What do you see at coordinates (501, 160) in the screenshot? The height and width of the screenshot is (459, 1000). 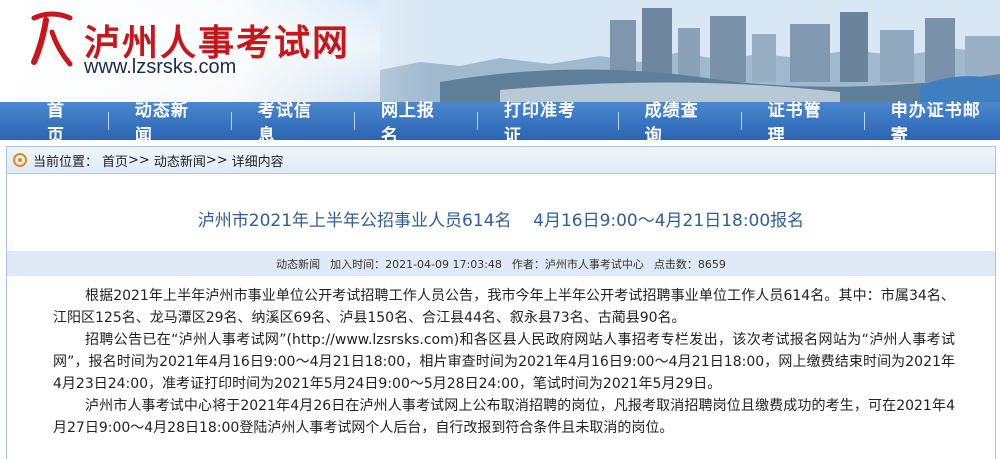 I see `breadcrumb: 当前位置： 首页 >> 动态新闻 >> 详细内容` at bounding box center [501, 160].